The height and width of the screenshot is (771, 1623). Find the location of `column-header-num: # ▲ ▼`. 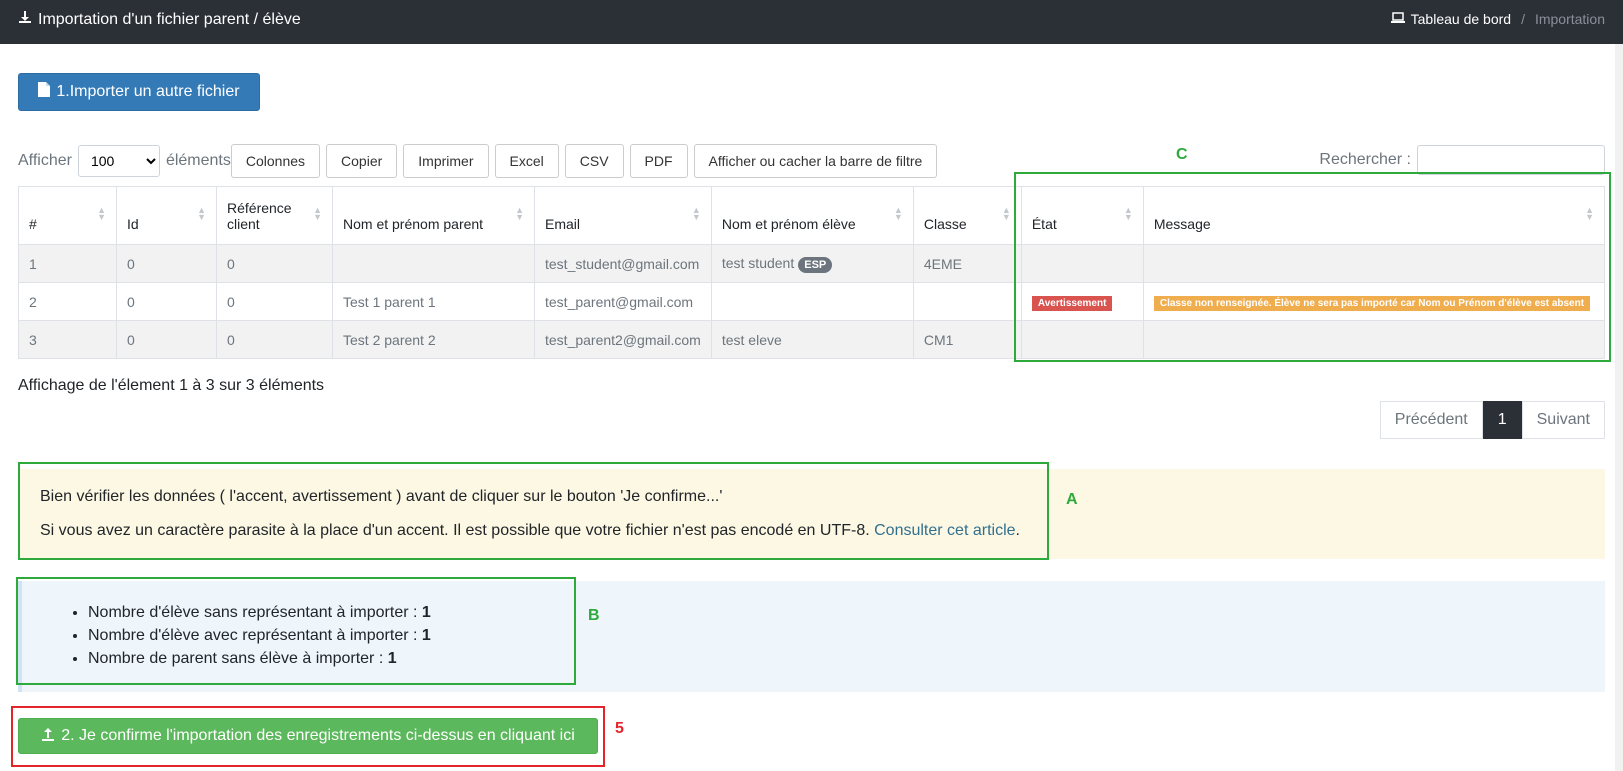

column-header-num: # ▲ ▼ is located at coordinates (67, 215).